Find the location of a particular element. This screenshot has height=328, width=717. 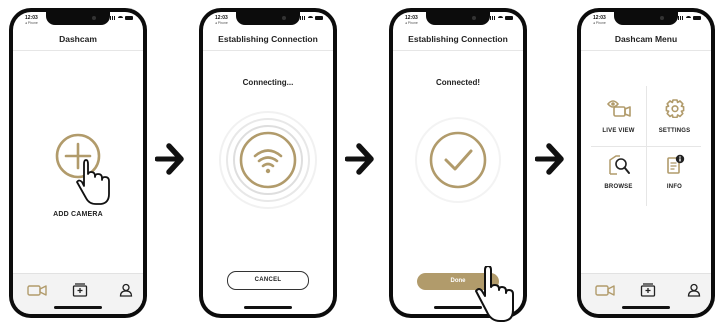

menu-item-browse: BROWSE is located at coordinates (618, 176).